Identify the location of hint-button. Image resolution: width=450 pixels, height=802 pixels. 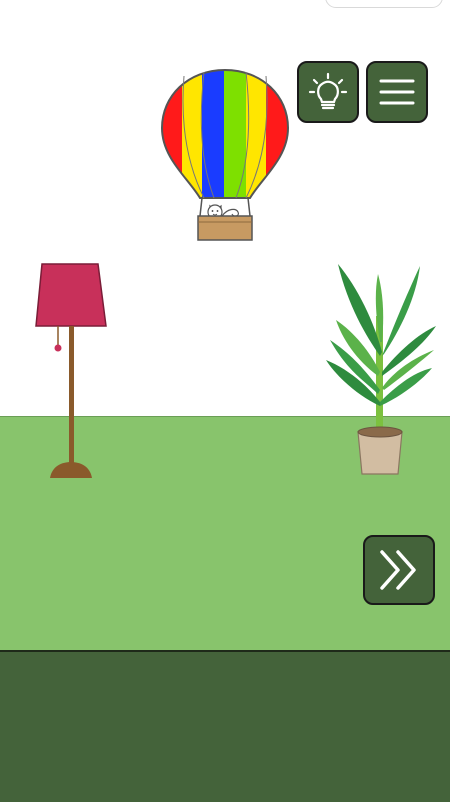
(328, 92).